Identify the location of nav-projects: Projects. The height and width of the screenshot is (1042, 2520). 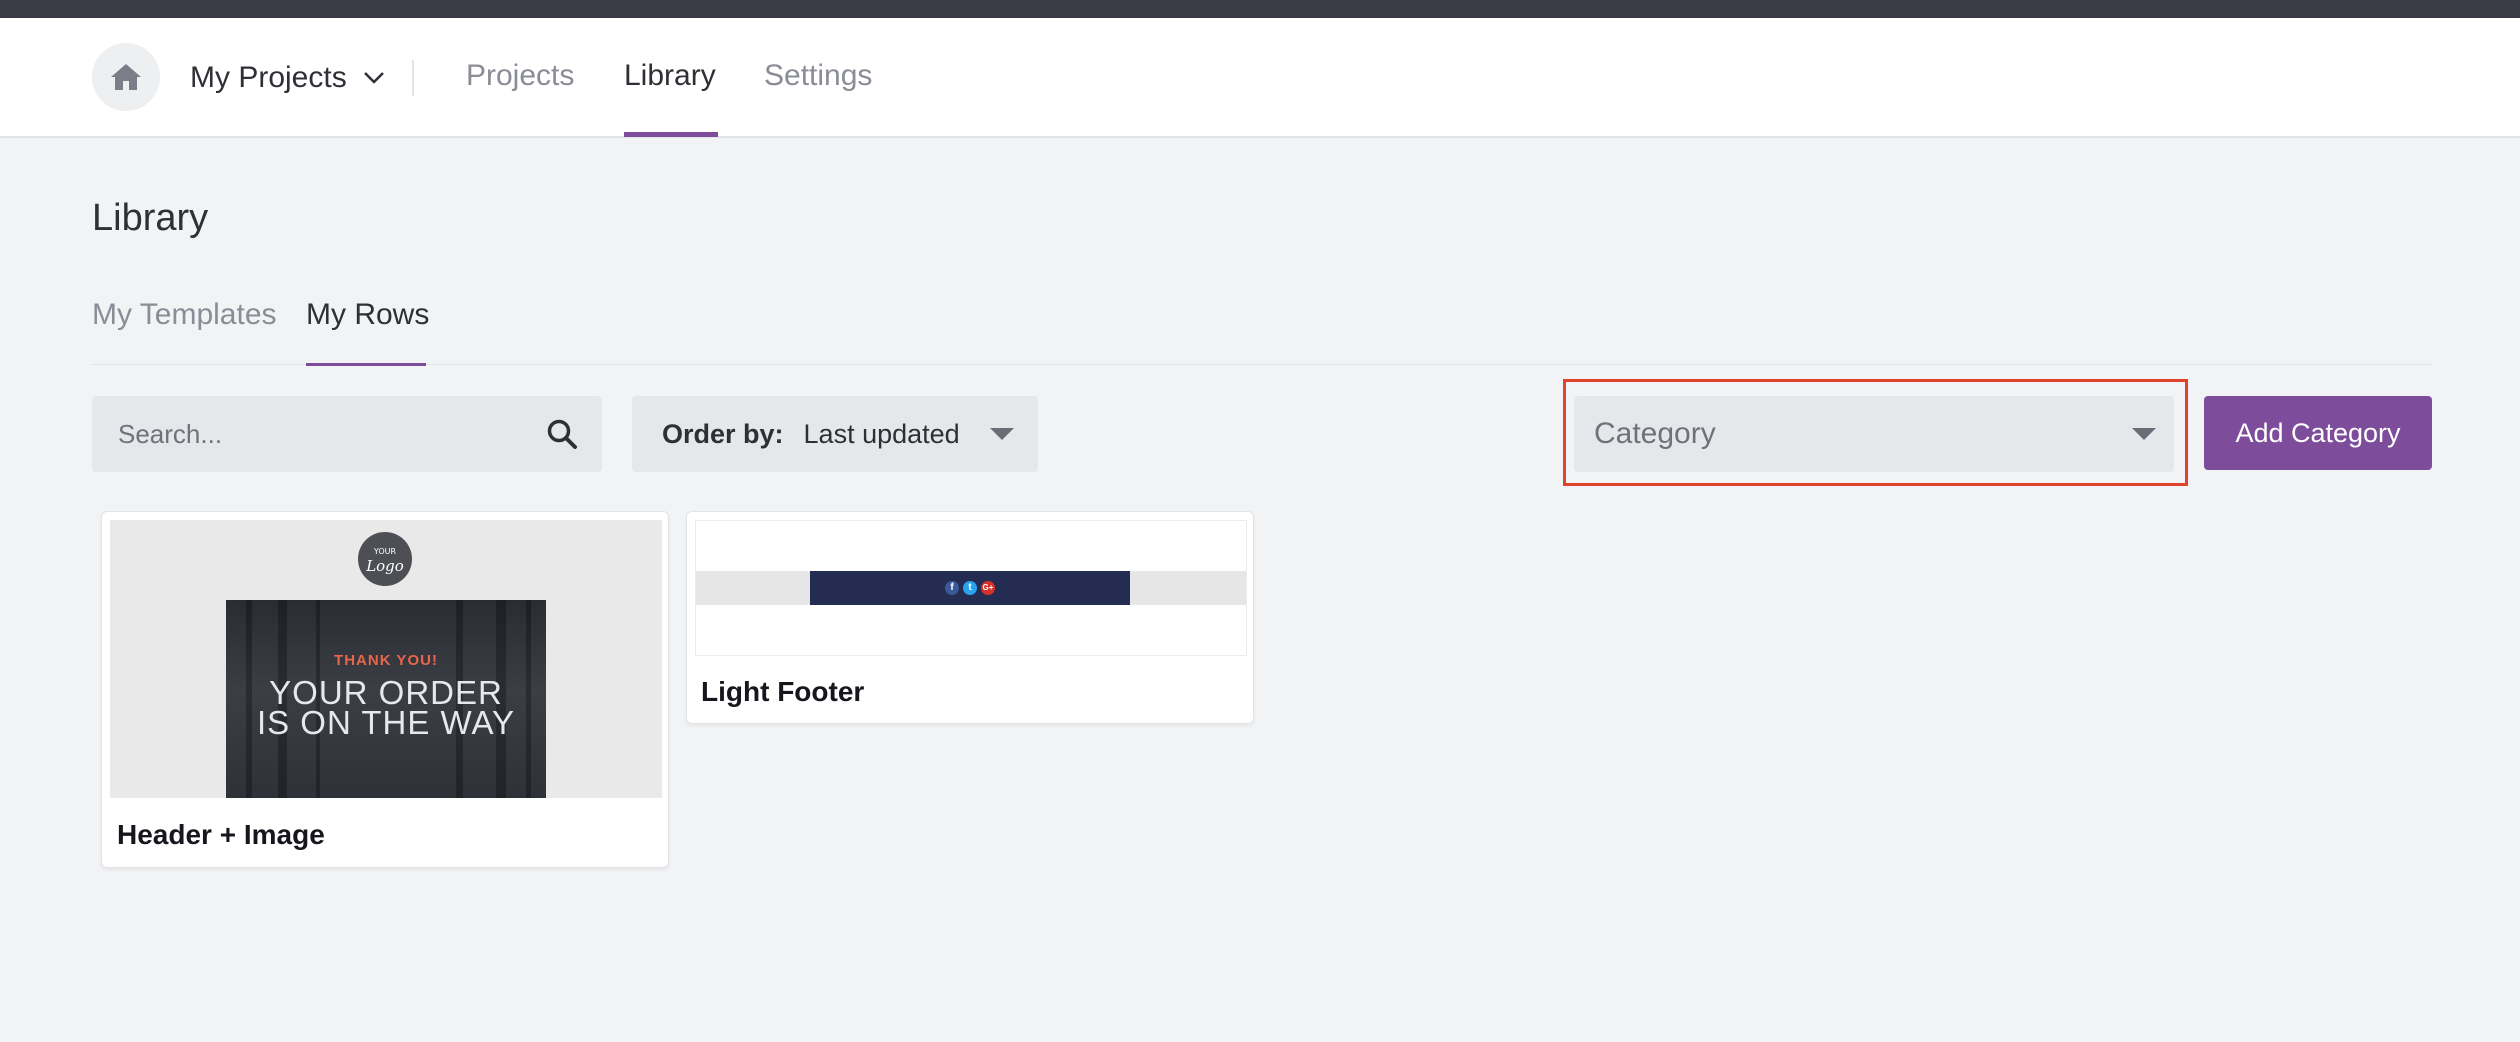
(520, 76).